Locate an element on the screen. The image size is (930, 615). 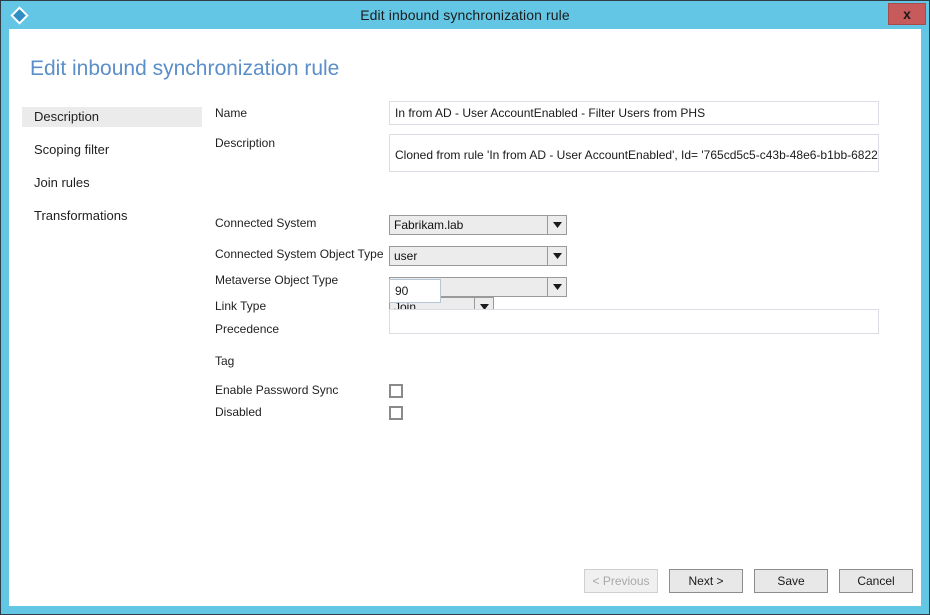
precedence-label: Precedence is located at coordinates (247, 329).